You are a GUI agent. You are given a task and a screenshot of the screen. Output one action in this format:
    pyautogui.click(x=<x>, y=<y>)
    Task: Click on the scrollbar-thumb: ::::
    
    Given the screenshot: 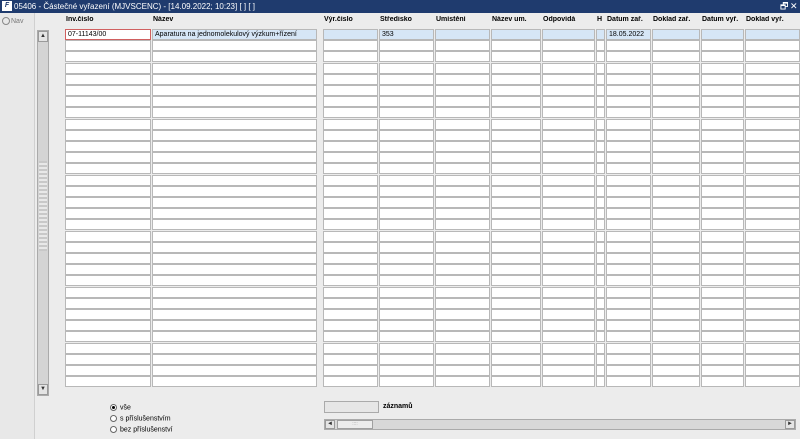 What is the action you would take?
    pyautogui.click(x=355, y=424)
    